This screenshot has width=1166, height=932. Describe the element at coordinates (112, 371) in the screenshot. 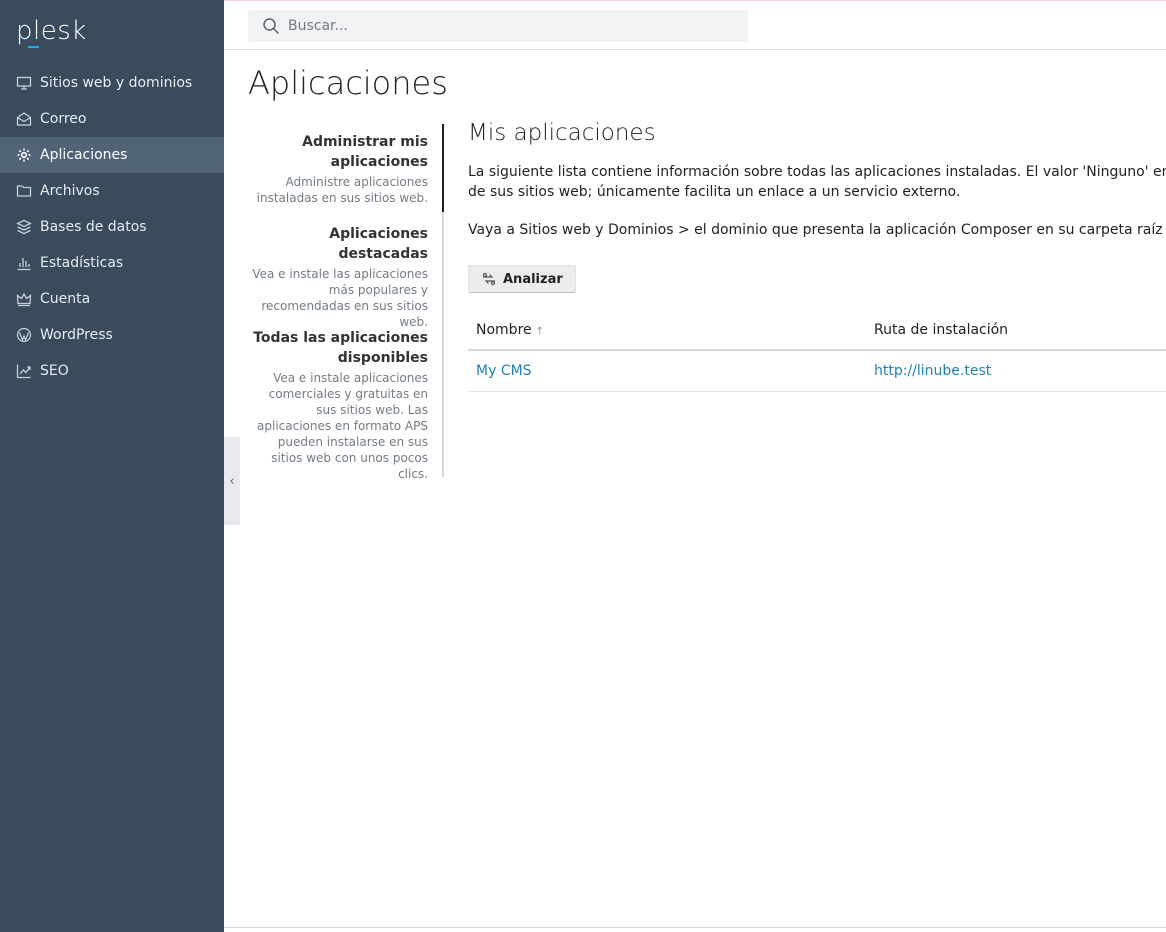

I see `sidebar-item-seo: SEO` at that location.